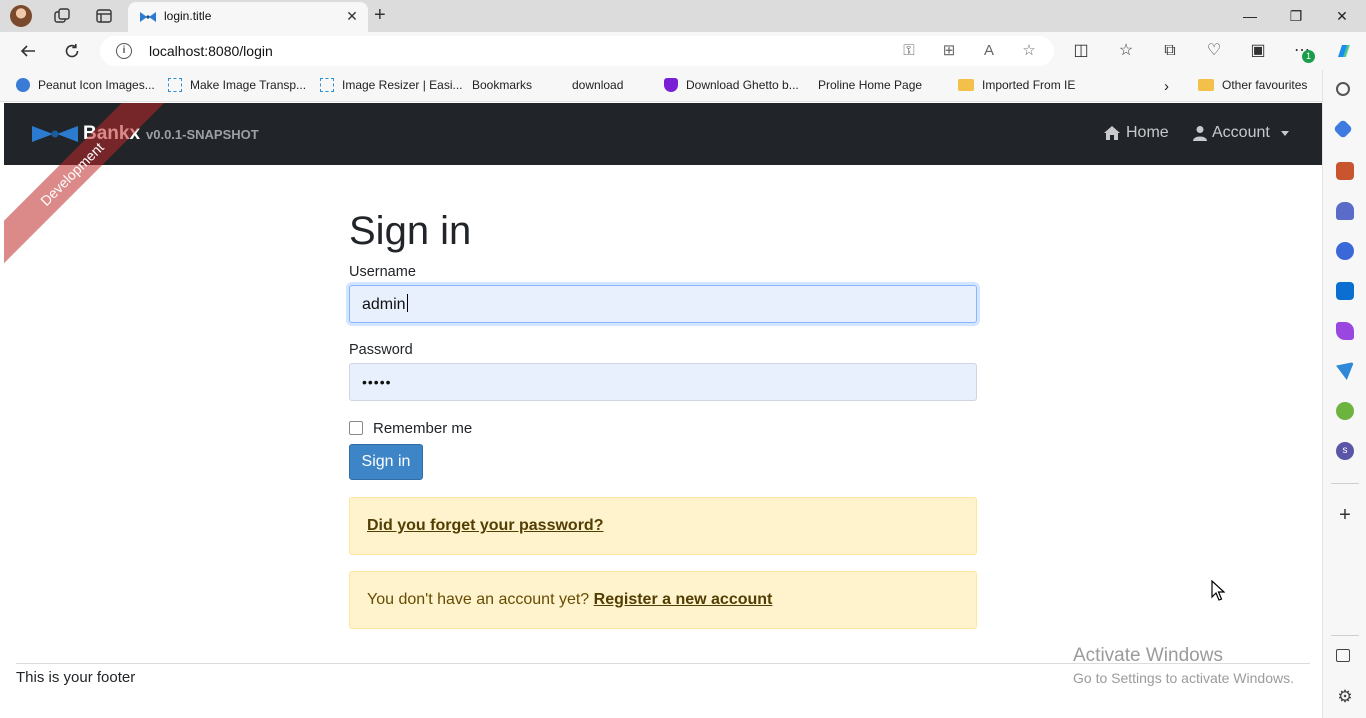 Image resolution: width=1366 pixels, height=718 pixels. Describe the element at coordinates (28, 51) in the screenshot. I see `back-icon` at that location.